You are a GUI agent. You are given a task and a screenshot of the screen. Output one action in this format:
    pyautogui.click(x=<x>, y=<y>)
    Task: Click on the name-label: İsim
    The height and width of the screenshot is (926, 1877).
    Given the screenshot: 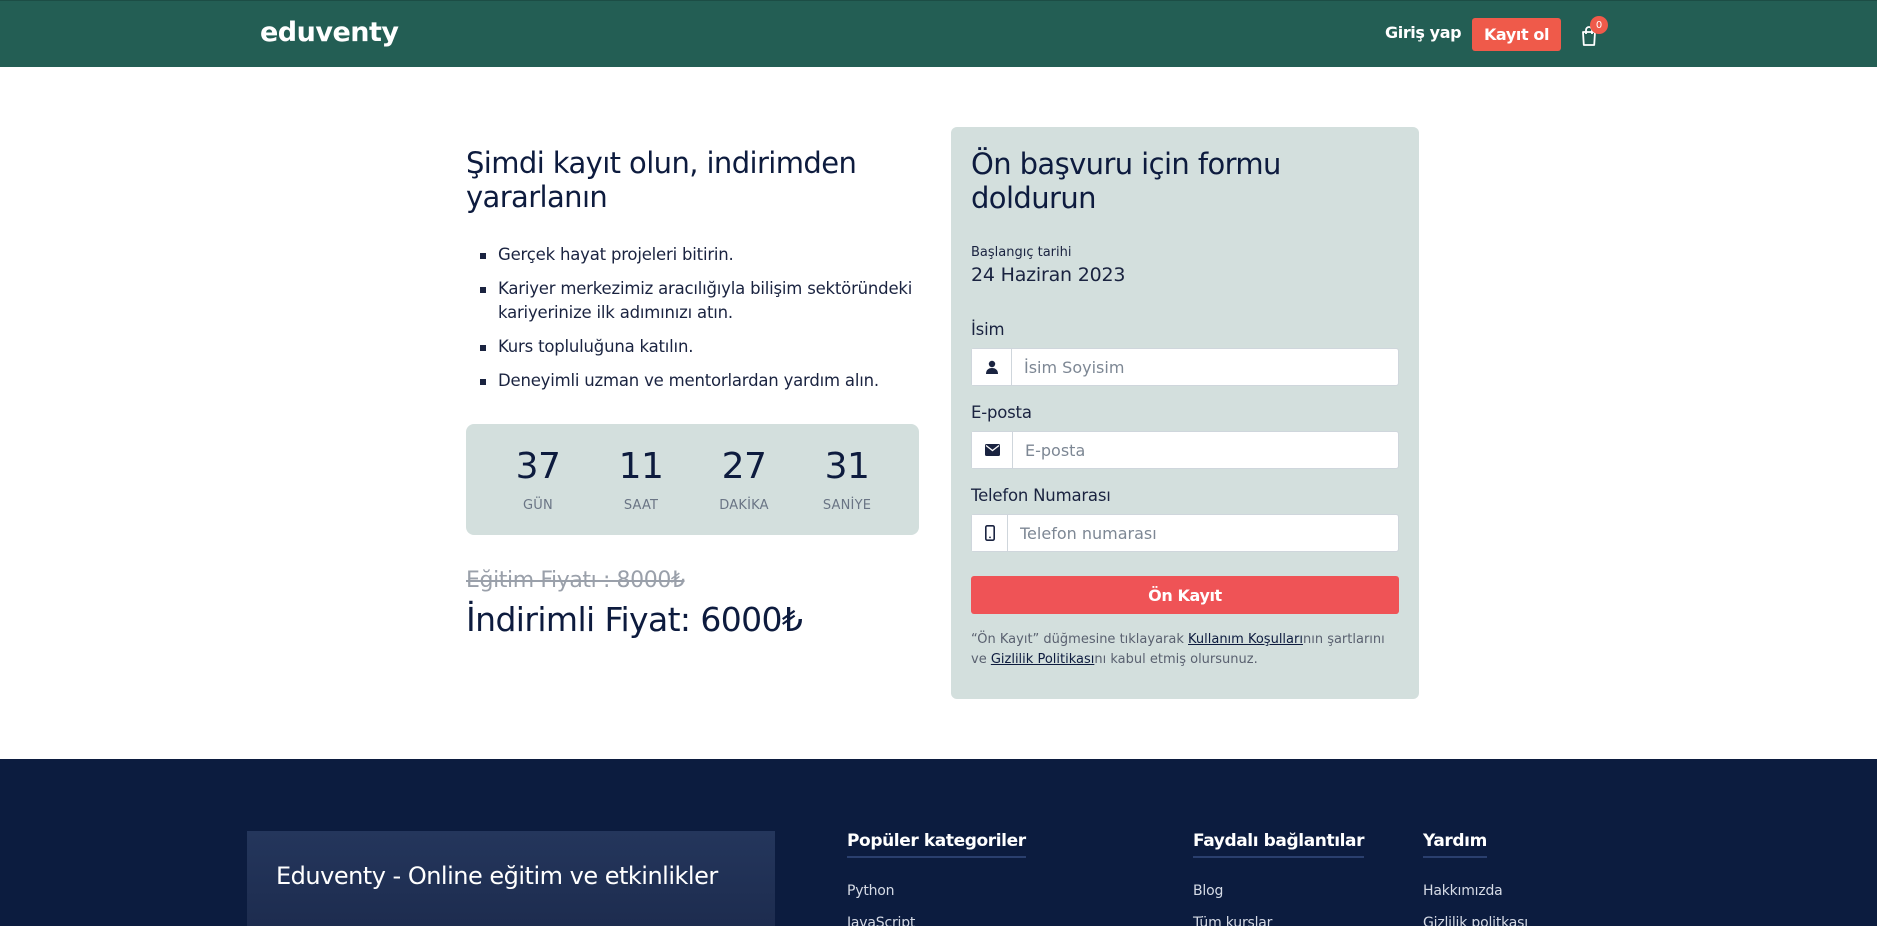 What is the action you would take?
    pyautogui.click(x=988, y=329)
    